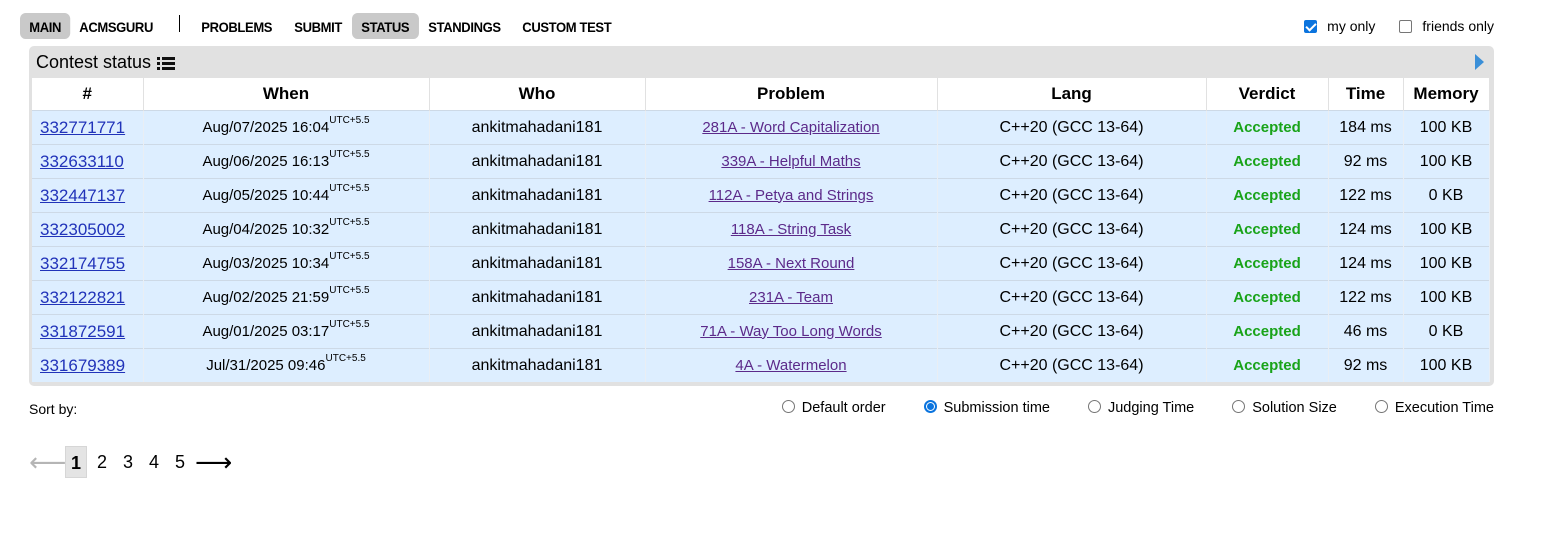  I want to click on expand-arrow-icon, so click(1479, 62).